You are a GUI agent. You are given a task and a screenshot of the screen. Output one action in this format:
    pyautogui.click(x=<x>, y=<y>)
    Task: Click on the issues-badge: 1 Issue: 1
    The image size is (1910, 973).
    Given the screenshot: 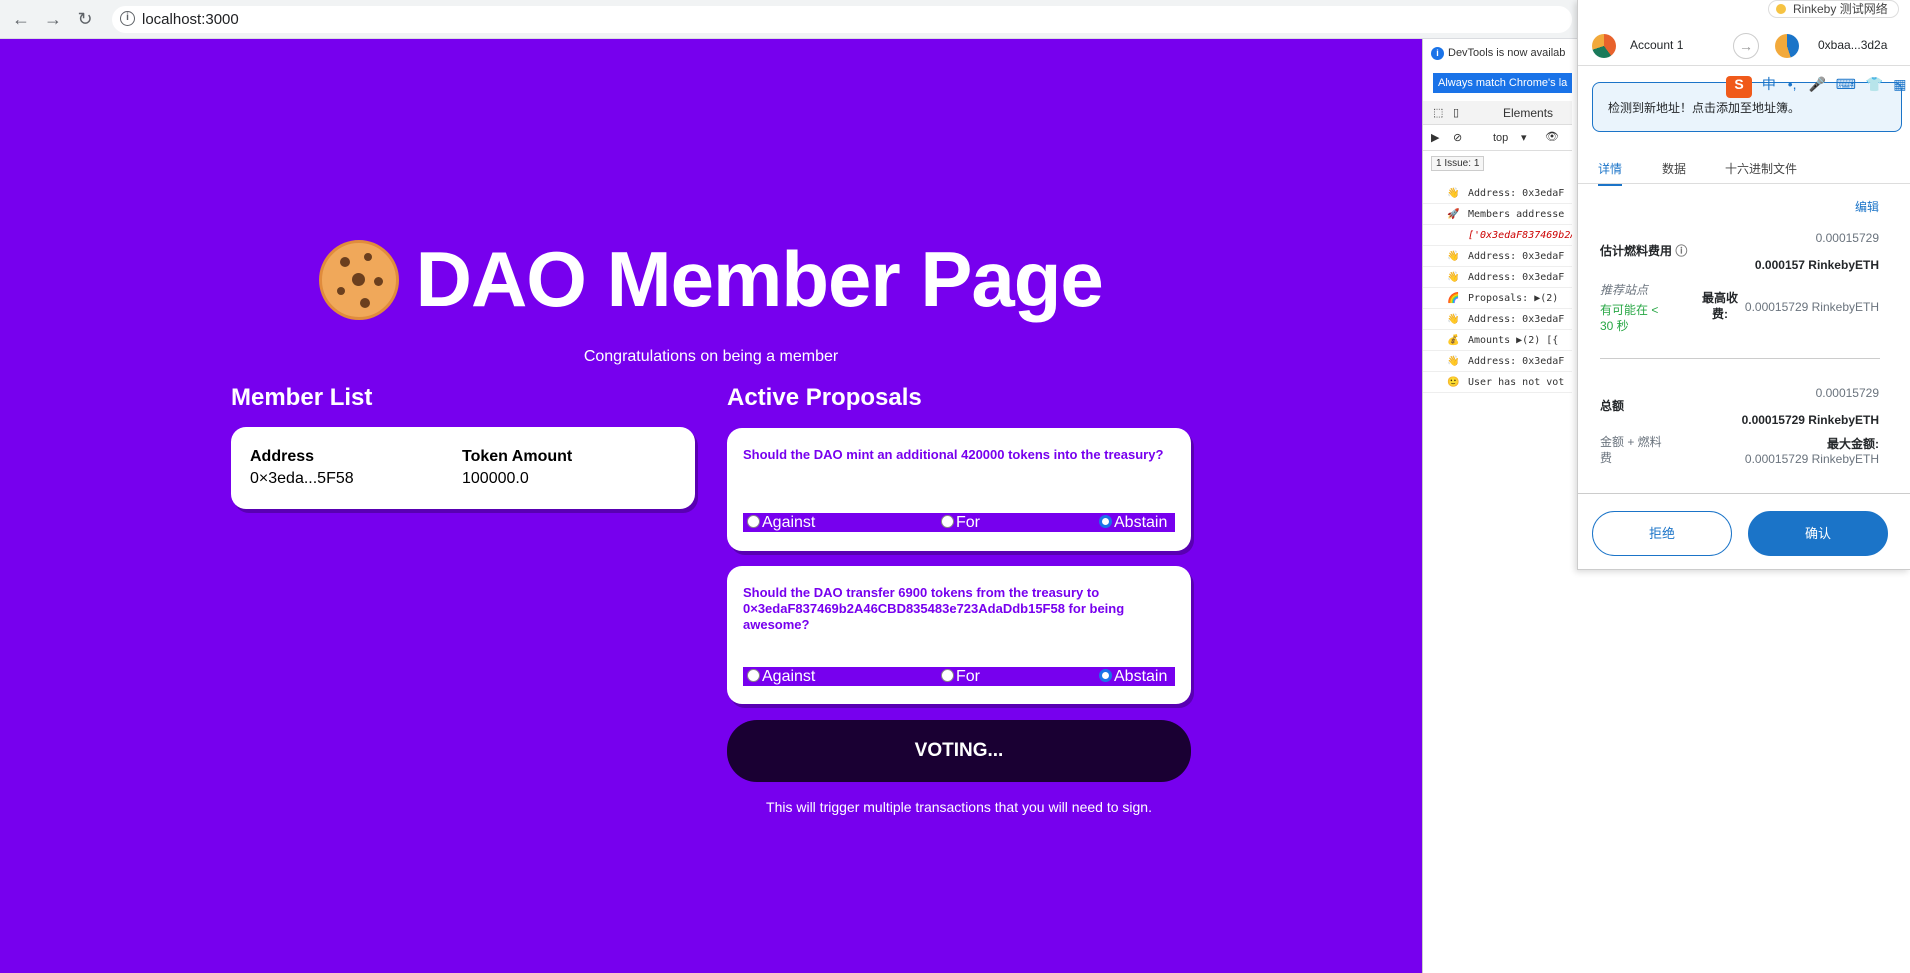 What is the action you would take?
    pyautogui.click(x=1458, y=163)
    